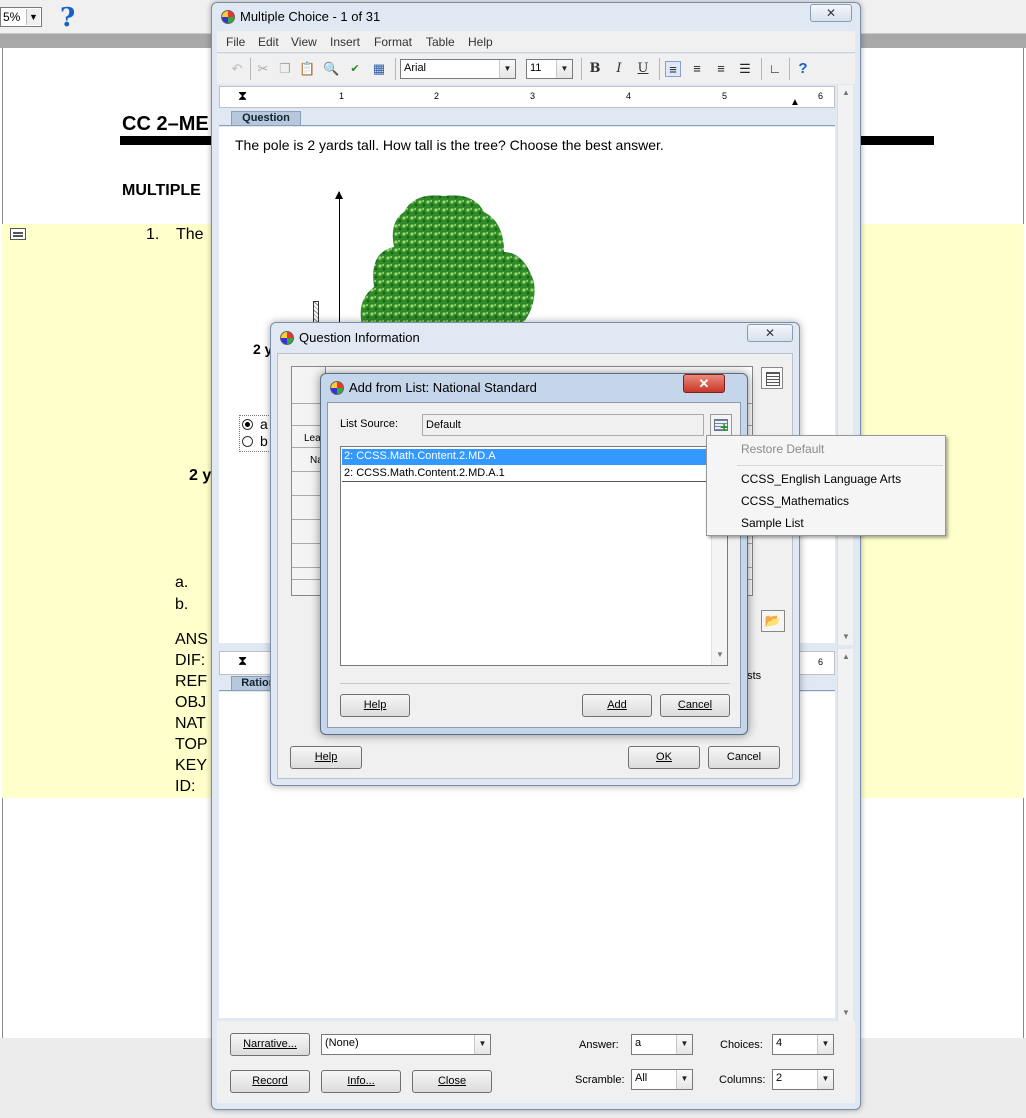 The image size is (1026, 1118). What do you see at coordinates (721, 69) in the screenshot?
I see `align-right-icon: ≡` at bounding box center [721, 69].